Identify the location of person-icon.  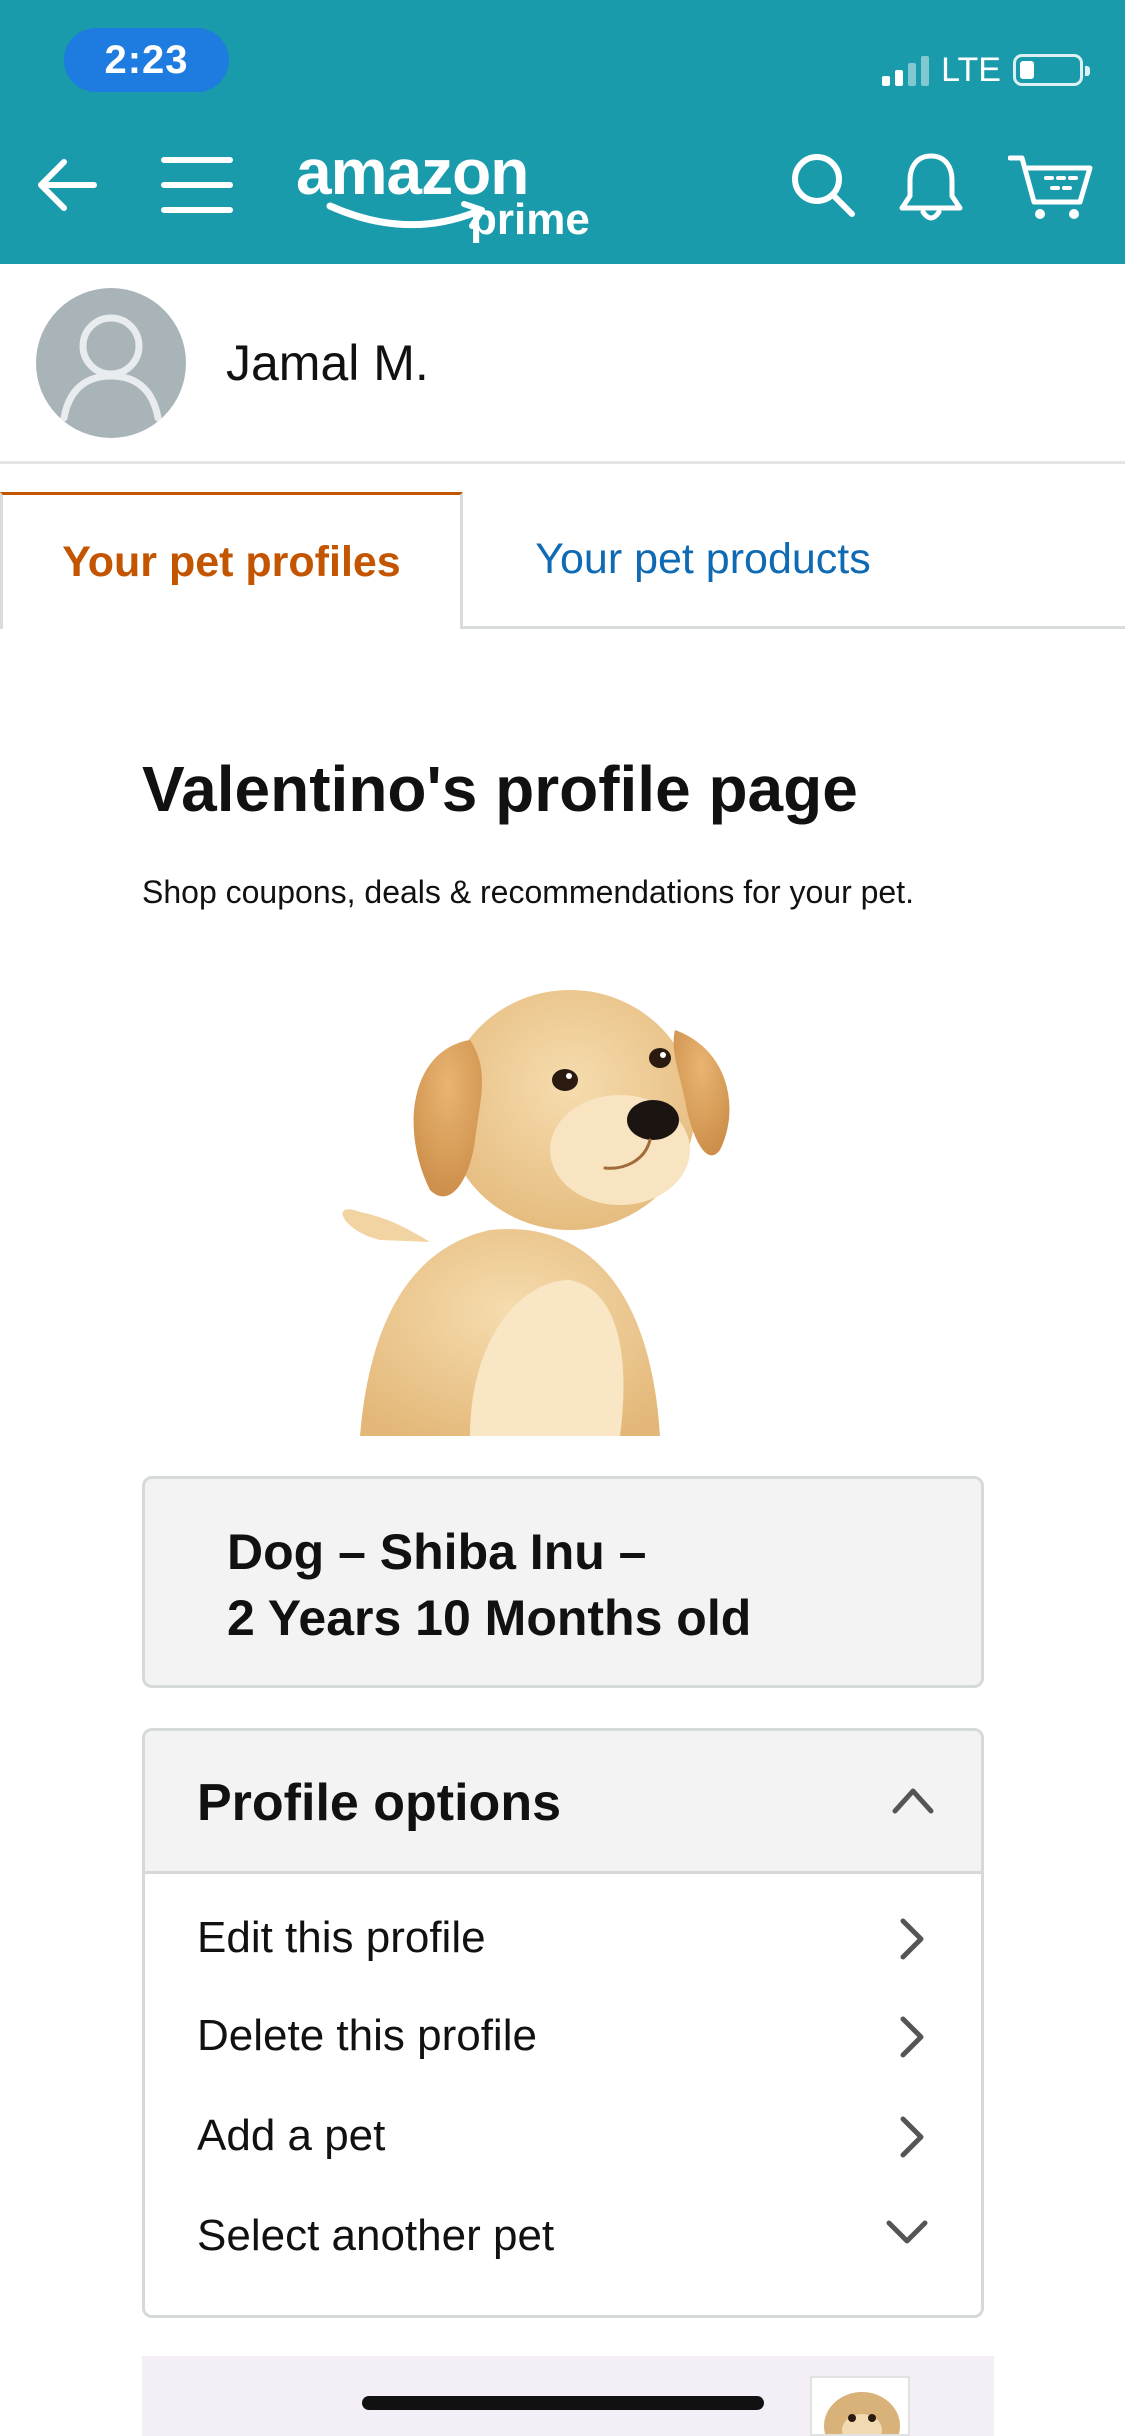
(111, 368).